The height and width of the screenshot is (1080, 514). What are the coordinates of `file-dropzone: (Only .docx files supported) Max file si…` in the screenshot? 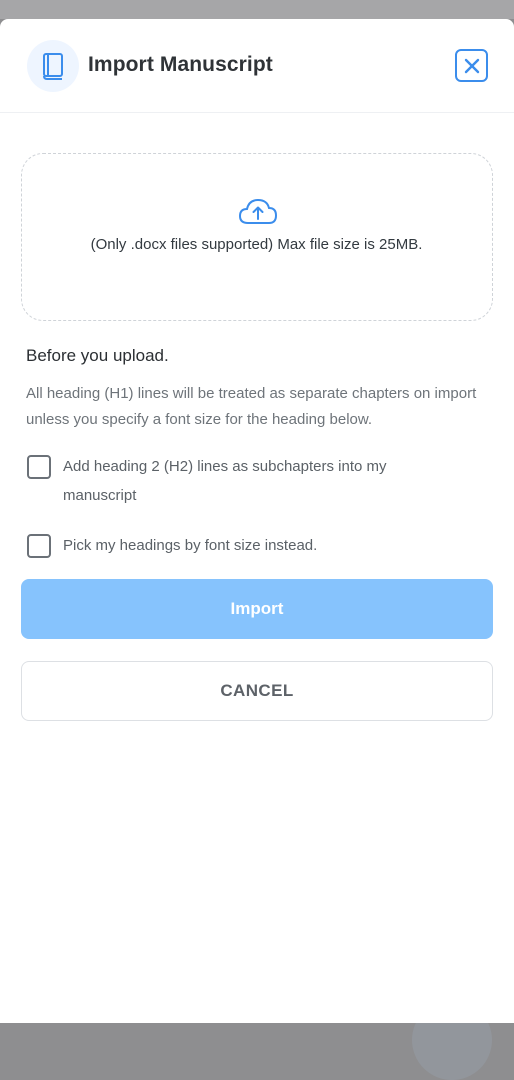 It's located at (257, 237).